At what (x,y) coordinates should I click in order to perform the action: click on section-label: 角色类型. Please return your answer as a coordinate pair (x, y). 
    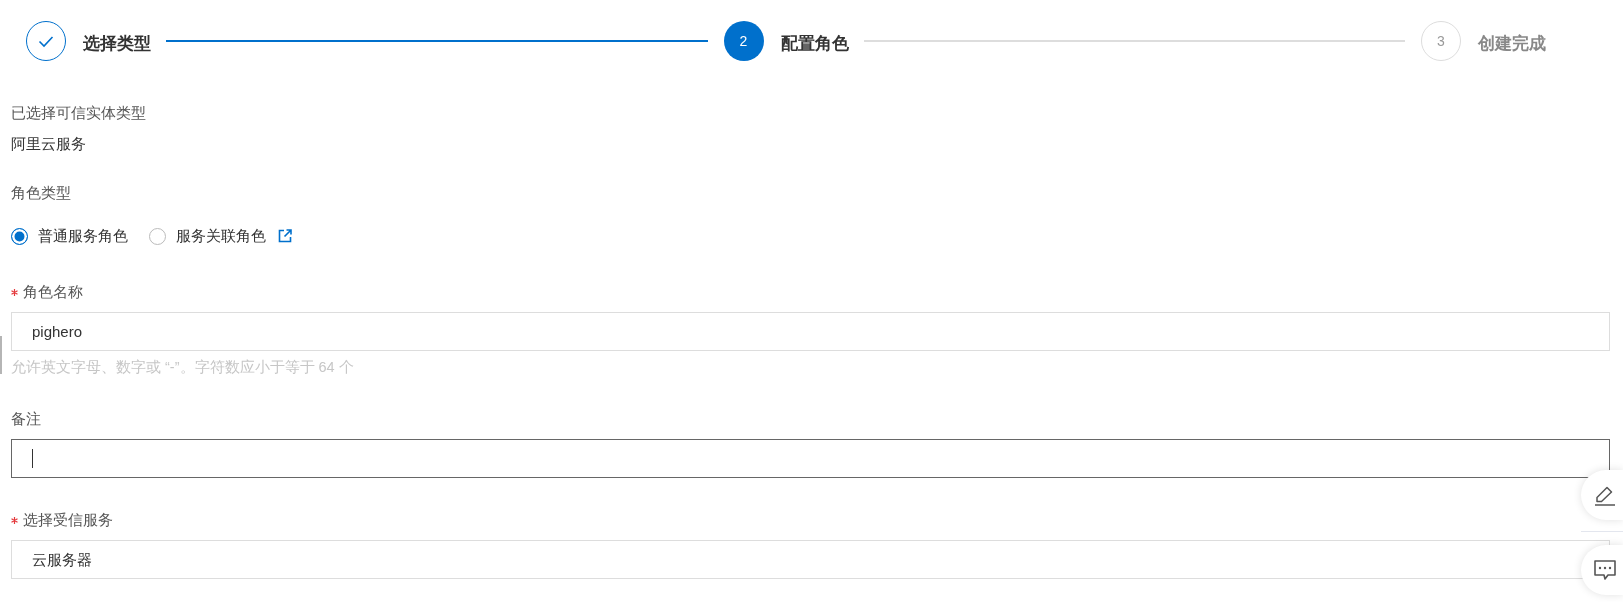
    Looking at the image, I should click on (41, 193).